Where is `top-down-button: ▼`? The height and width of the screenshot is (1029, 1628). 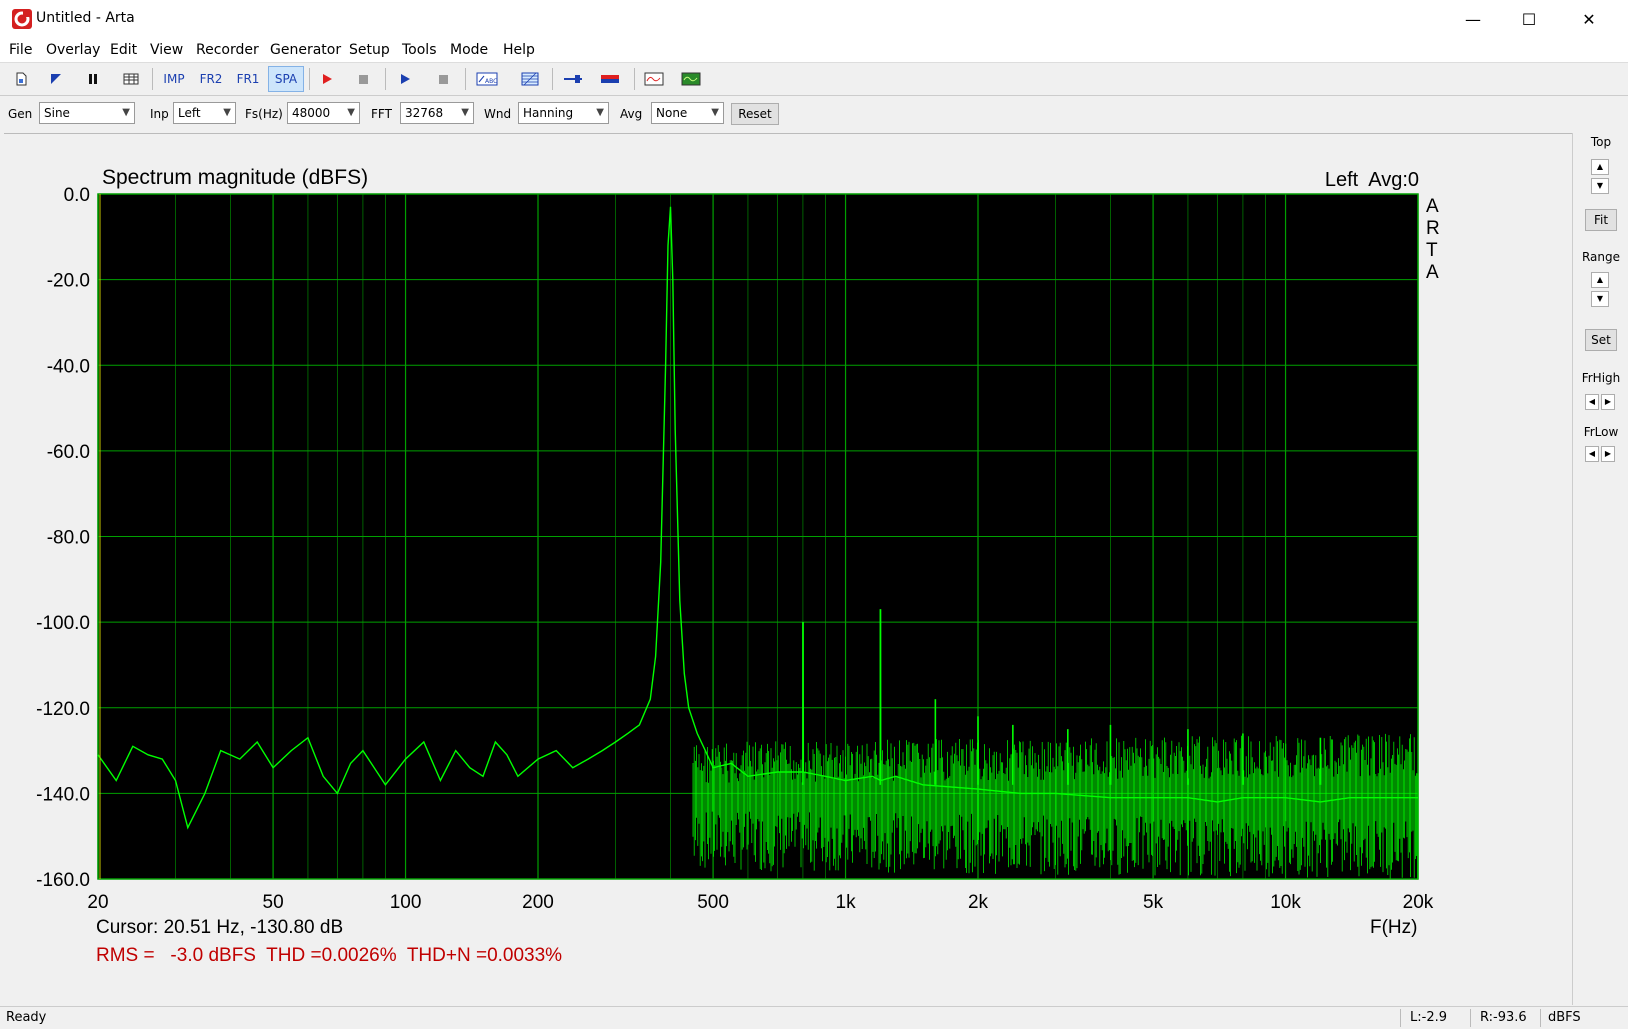 top-down-button: ▼ is located at coordinates (1600, 186).